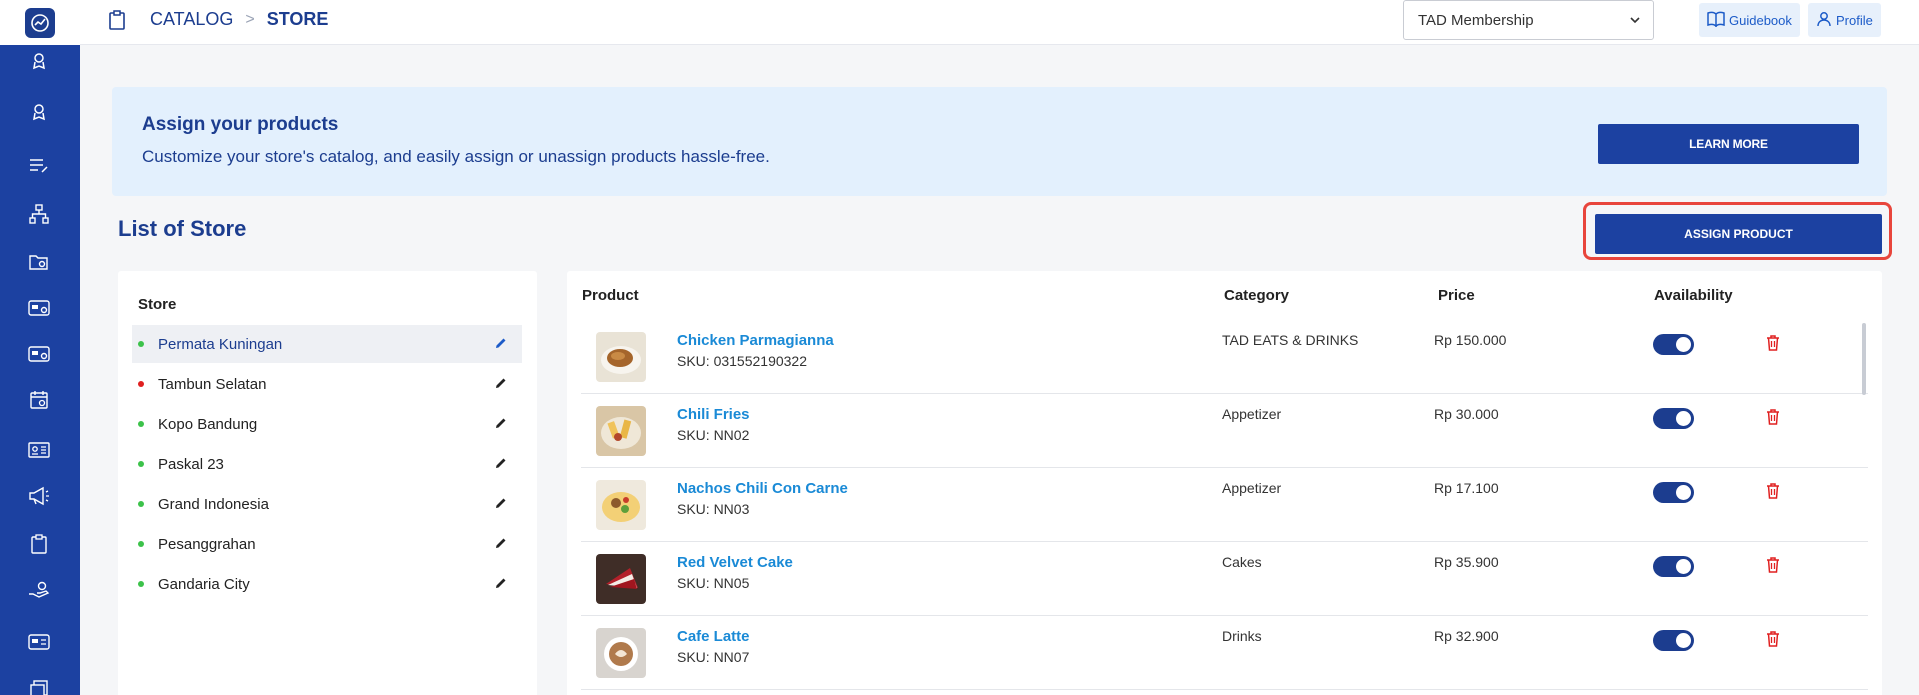  What do you see at coordinates (327, 424) in the screenshot?
I see `store-list-item: Kopo Bandung` at bounding box center [327, 424].